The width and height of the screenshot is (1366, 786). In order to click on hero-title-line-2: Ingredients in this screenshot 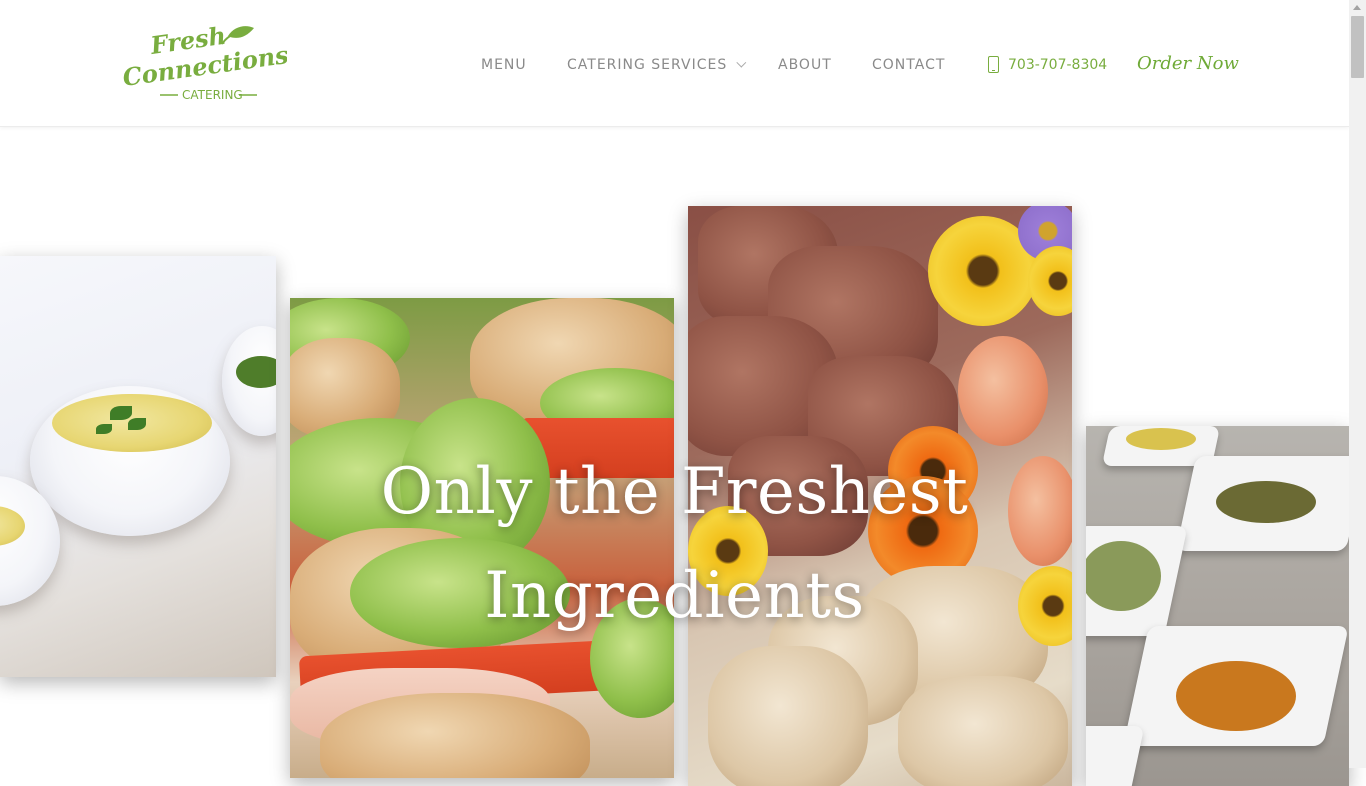, I will do `click(674, 596)`.